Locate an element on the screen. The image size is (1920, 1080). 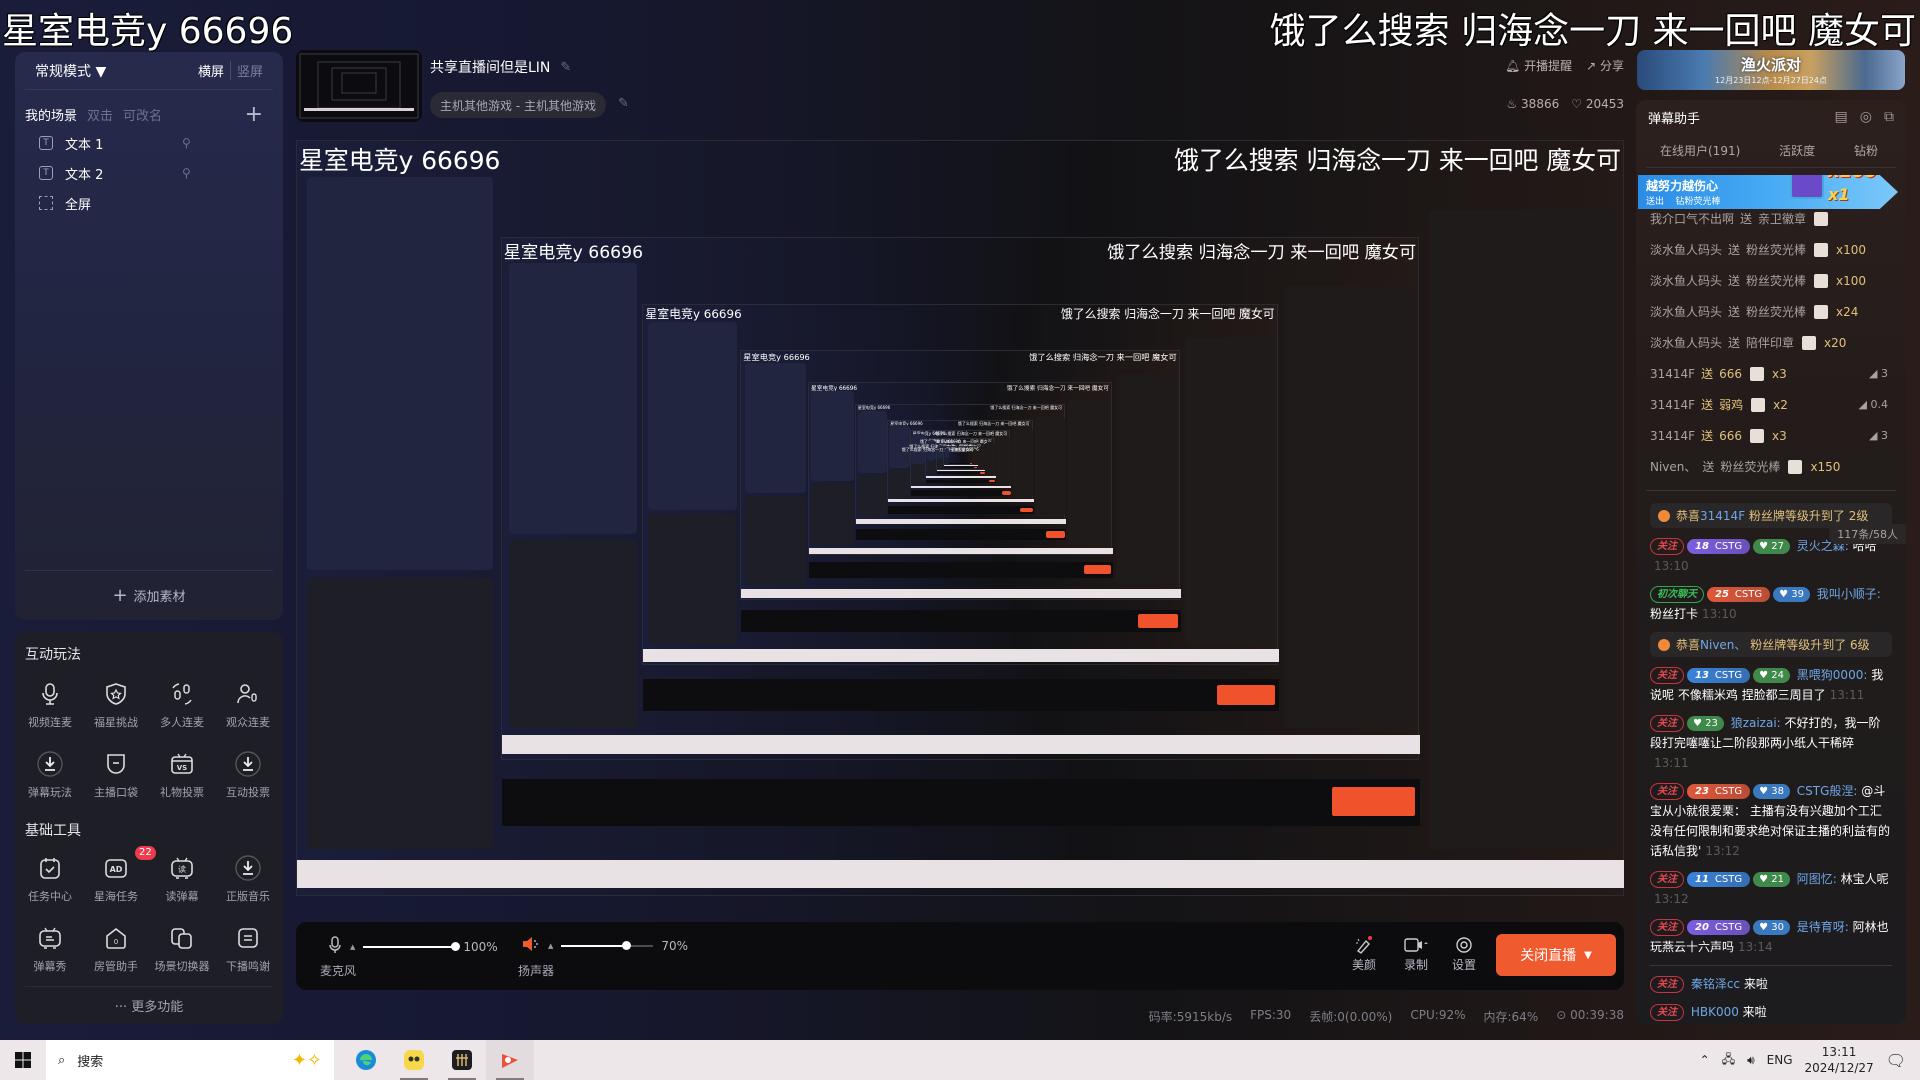
gear-icon: ◎ is located at coordinates (1866, 117).